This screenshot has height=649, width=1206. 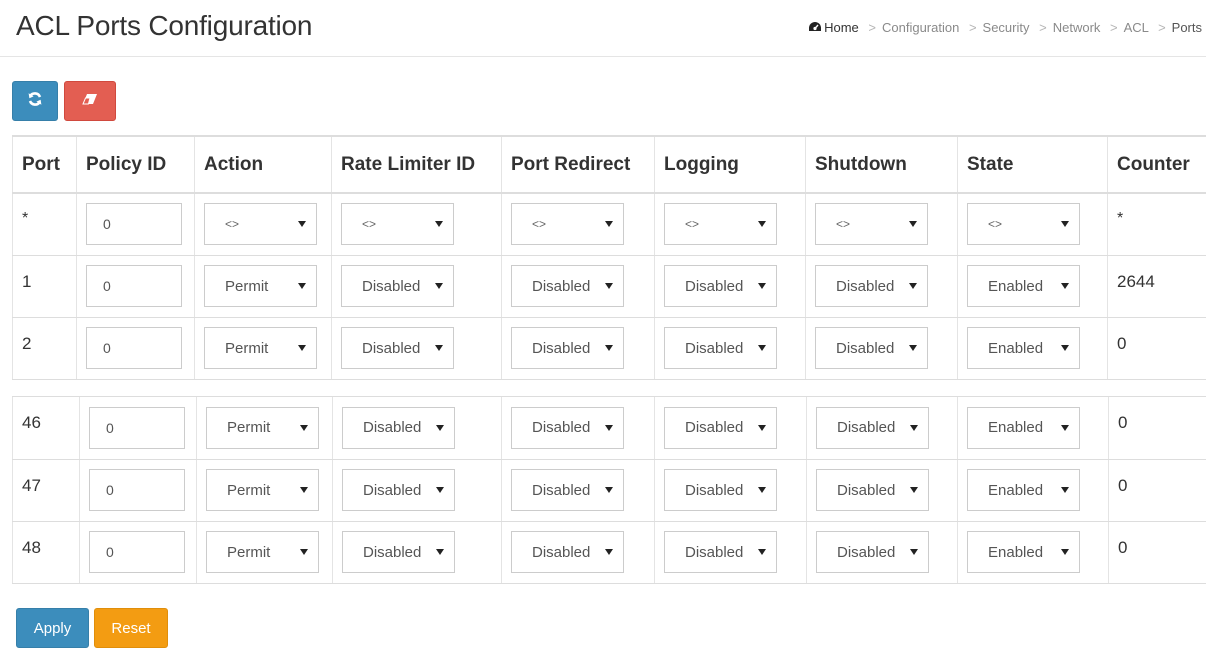 What do you see at coordinates (1156, 165) in the screenshot?
I see `column-header-counter: Counter` at bounding box center [1156, 165].